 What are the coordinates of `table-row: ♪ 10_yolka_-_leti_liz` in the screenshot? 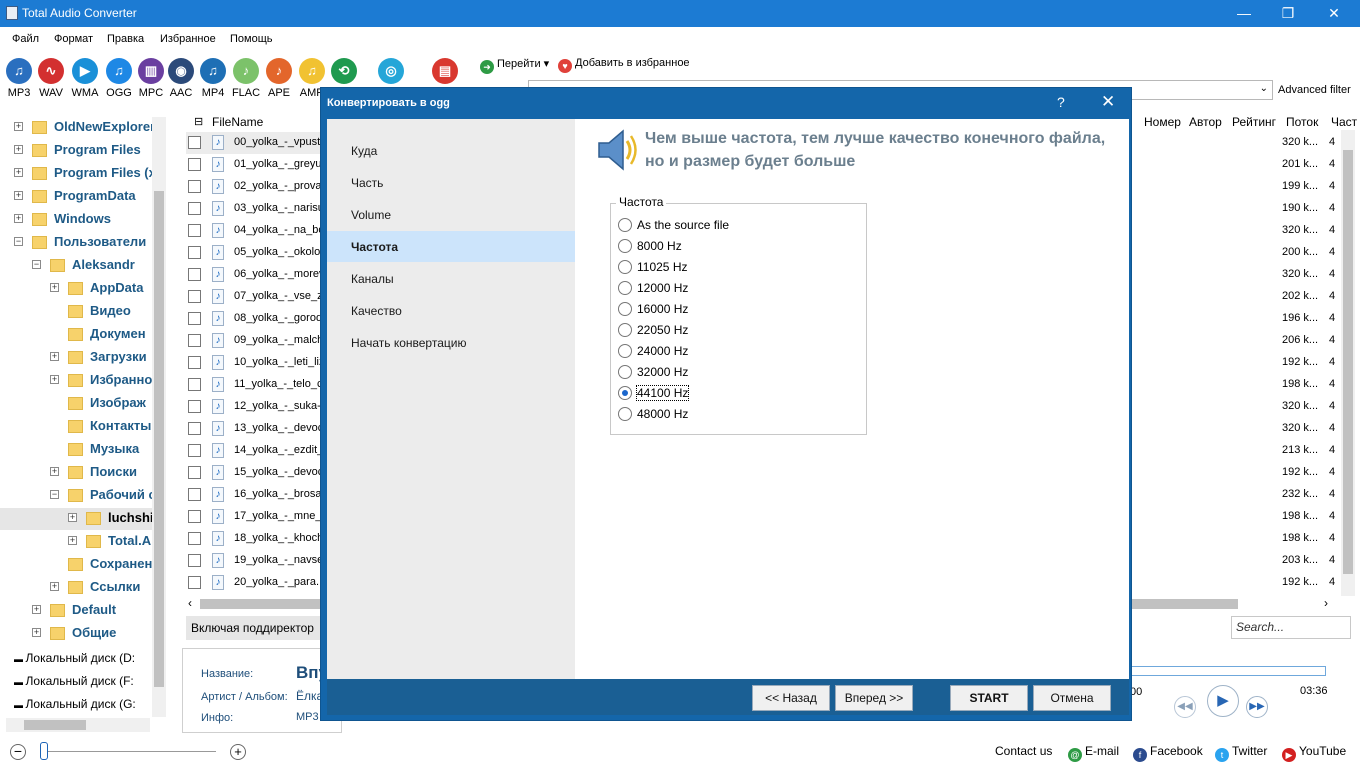 It's located at (260, 363).